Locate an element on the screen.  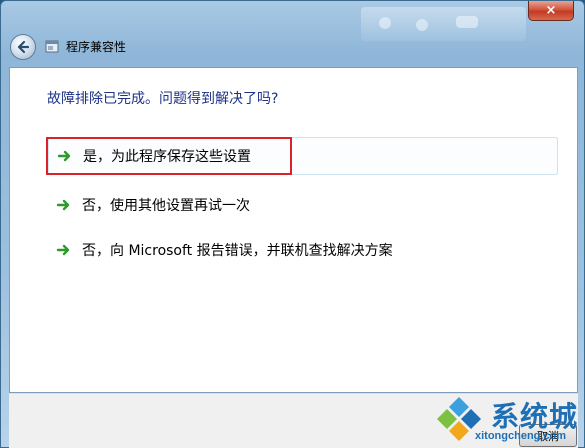
watermark: 系统城 xitongcheng.com is located at coordinates (508, 420).